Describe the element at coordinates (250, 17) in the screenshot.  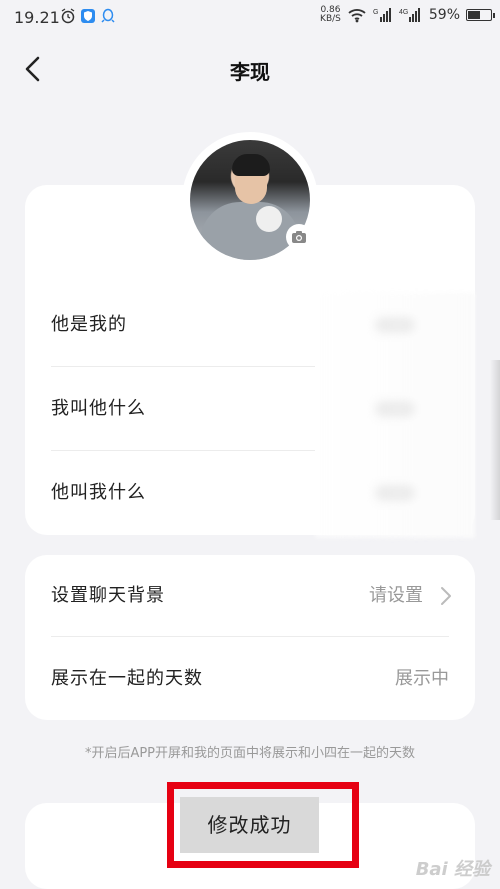
I see `status-bar: 19.21 0.86 KB/S G 4G 59%` at that location.